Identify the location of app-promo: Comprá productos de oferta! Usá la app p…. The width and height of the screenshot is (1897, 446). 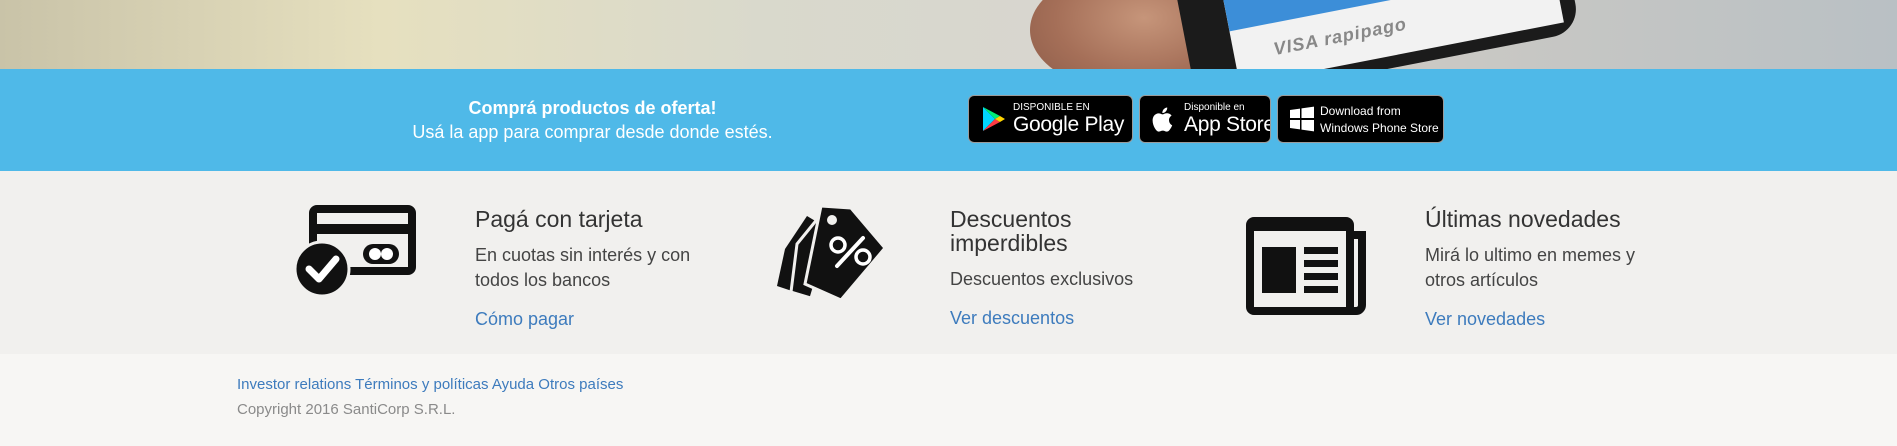
(592, 120).